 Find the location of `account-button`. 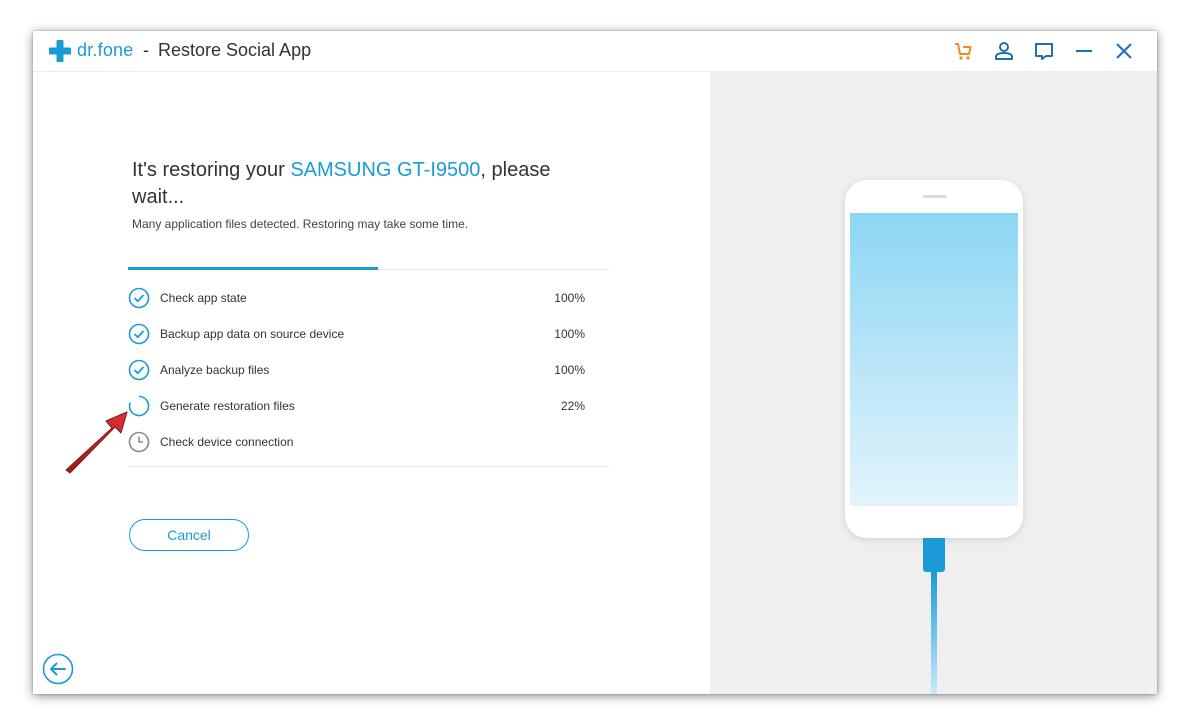

account-button is located at coordinates (1004, 51).